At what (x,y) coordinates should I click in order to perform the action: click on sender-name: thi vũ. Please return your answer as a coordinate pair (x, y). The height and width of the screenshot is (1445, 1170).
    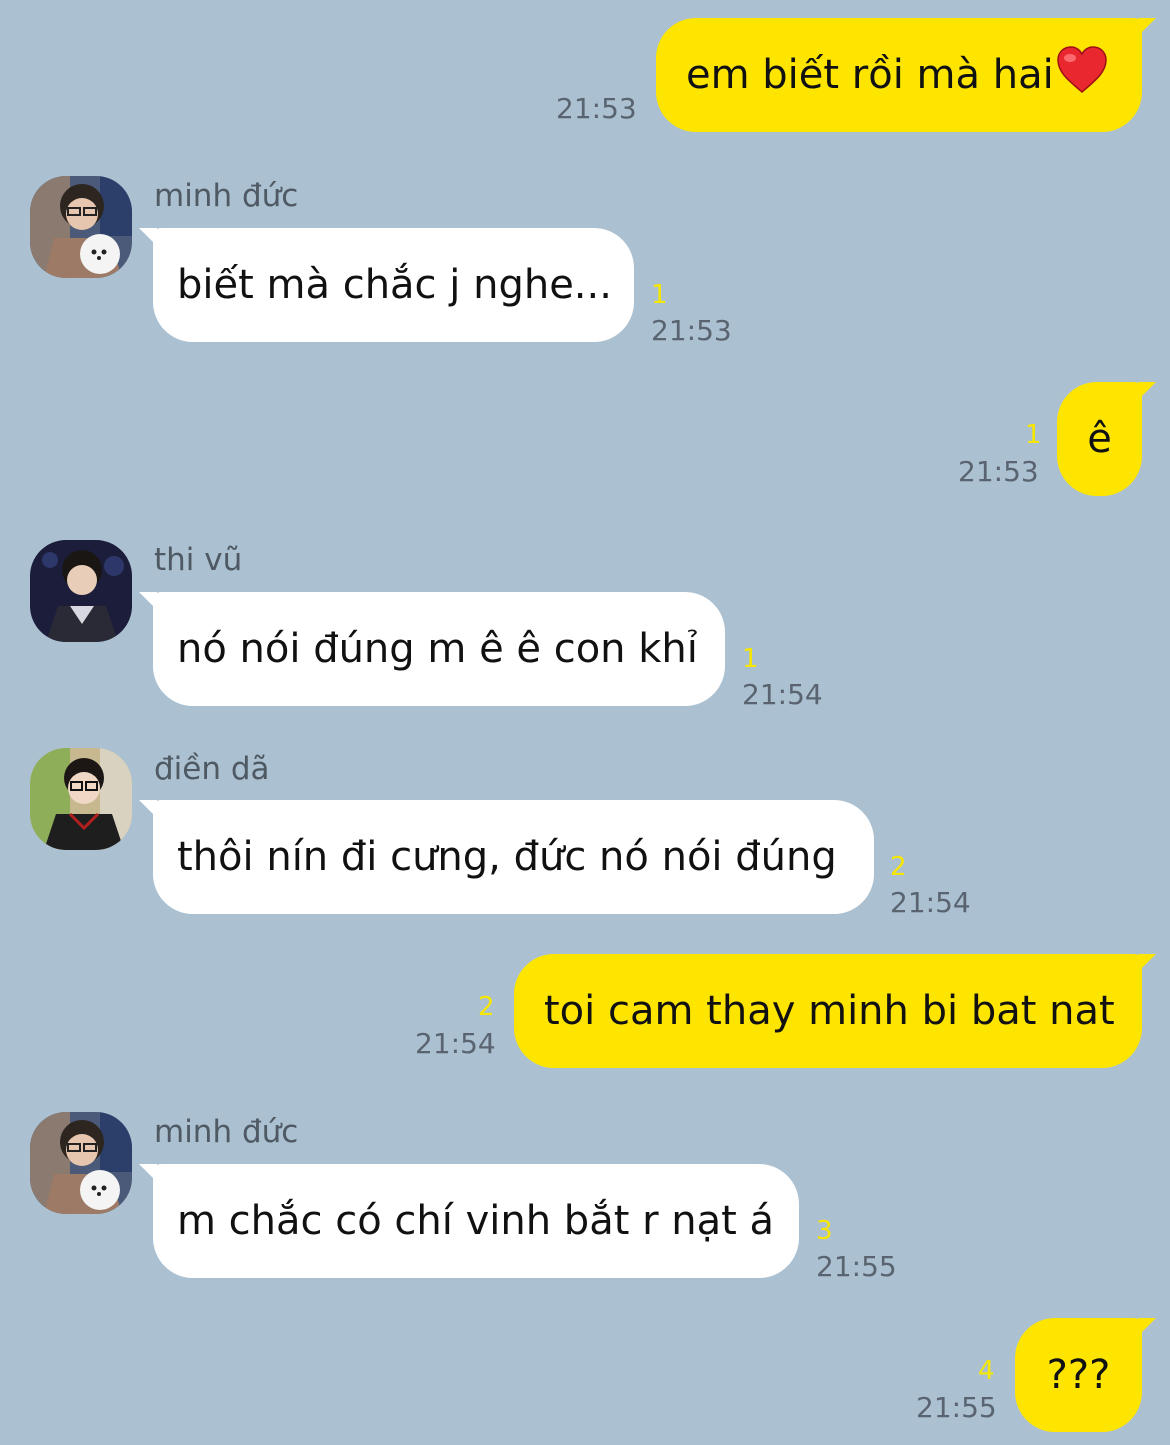
    Looking at the image, I should click on (198, 560).